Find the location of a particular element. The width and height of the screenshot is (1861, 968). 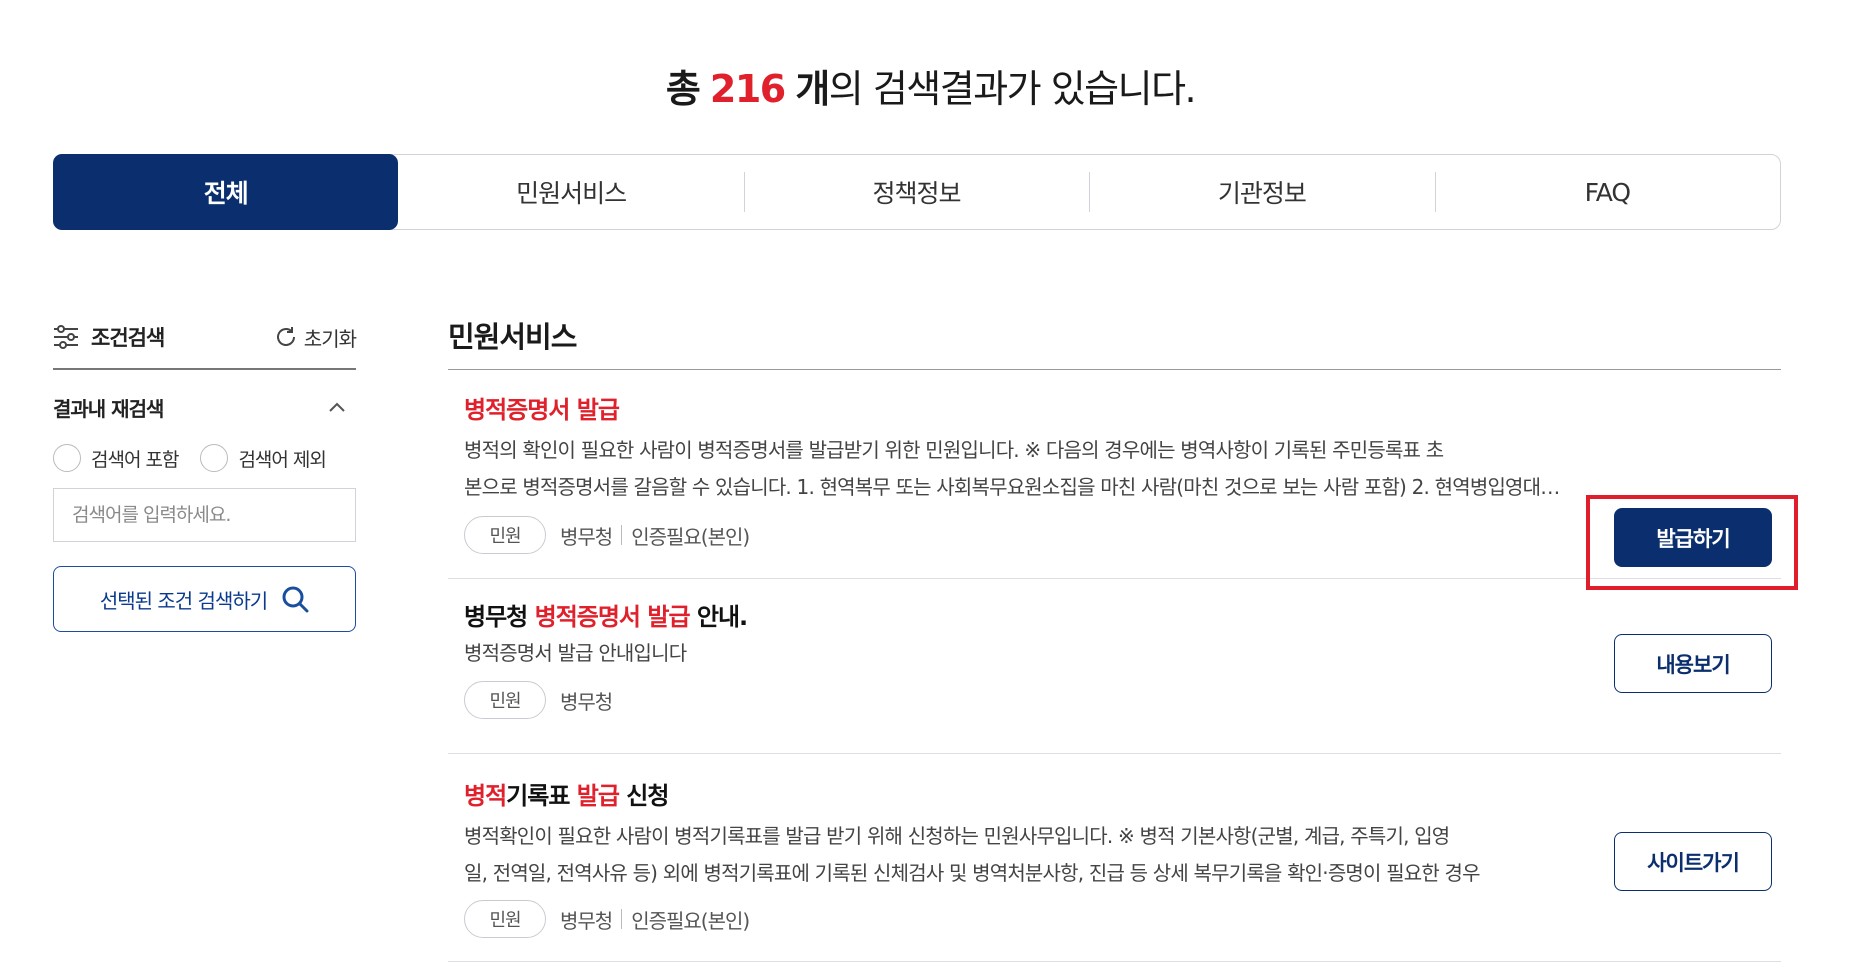

radio-exclude: 검색어 제외 is located at coordinates (263, 458).